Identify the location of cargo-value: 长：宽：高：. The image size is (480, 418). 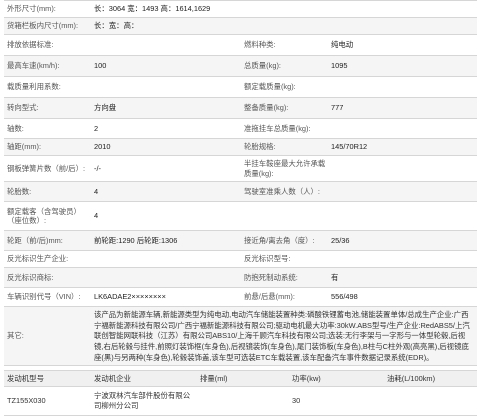
(116, 26).